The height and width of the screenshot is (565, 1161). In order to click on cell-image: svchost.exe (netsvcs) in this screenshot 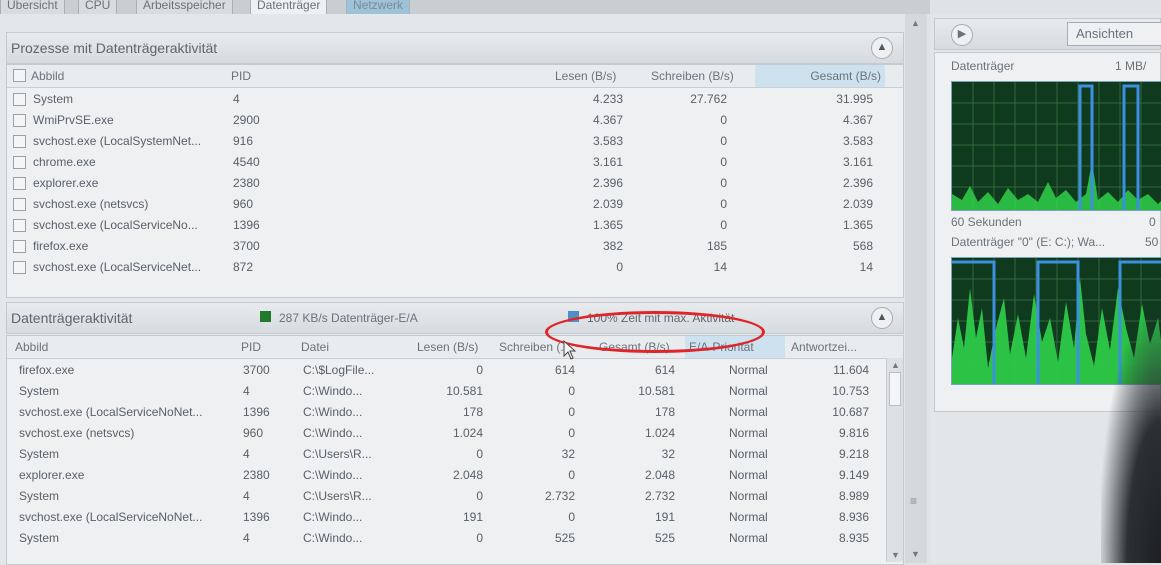, I will do `click(77, 433)`.